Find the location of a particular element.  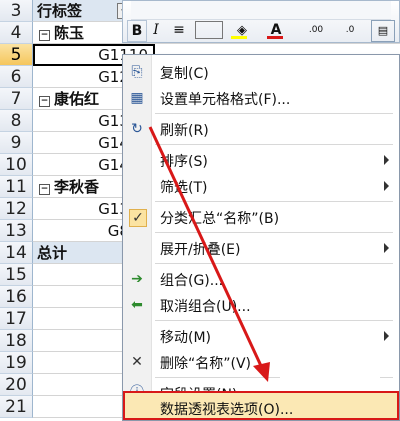

row-header: 13 is located at coordinates (16, 231).